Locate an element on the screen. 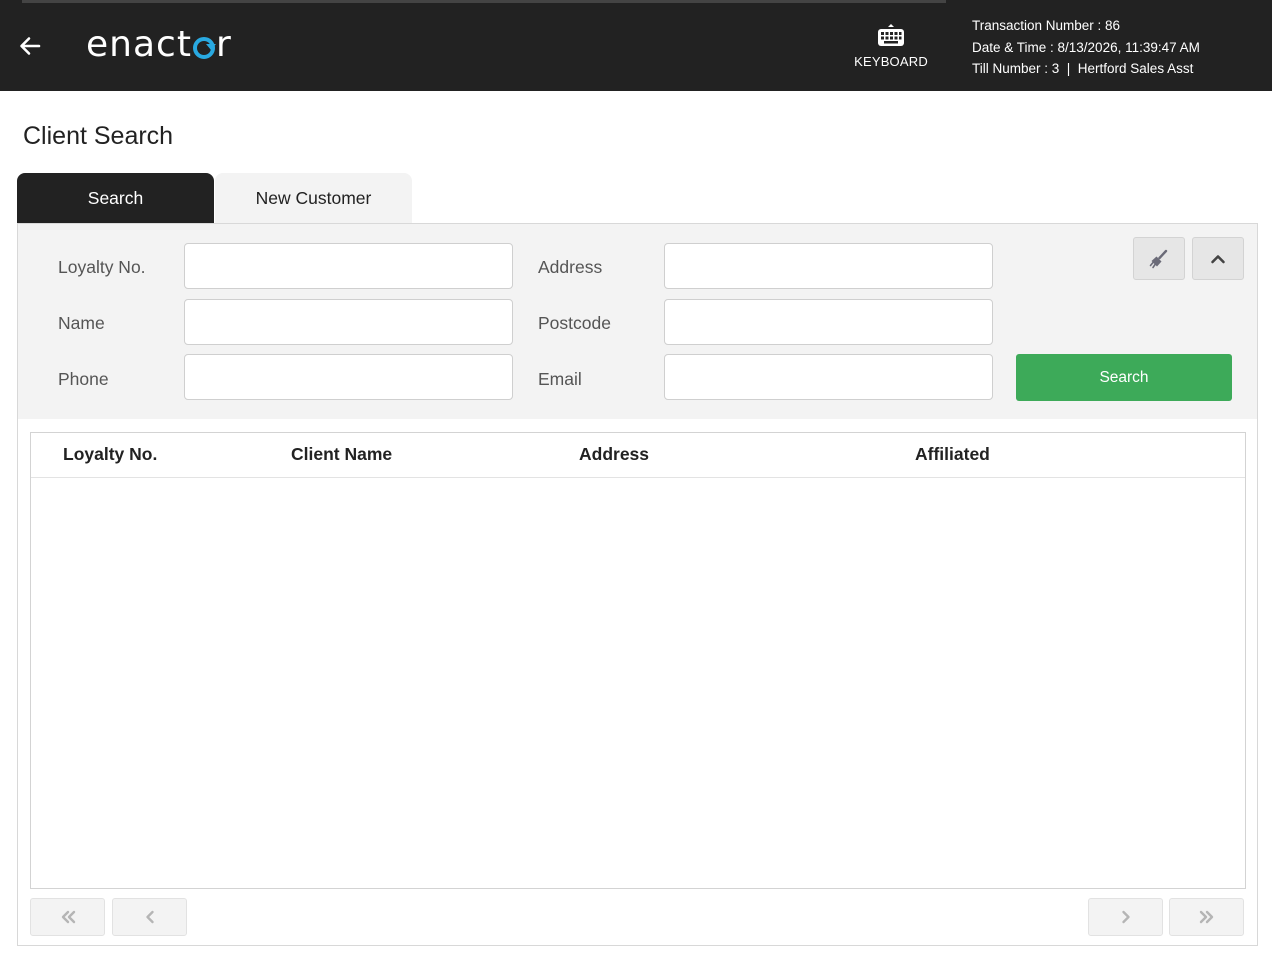  enactor-logo: enact r is located at coordinates (159, 45).